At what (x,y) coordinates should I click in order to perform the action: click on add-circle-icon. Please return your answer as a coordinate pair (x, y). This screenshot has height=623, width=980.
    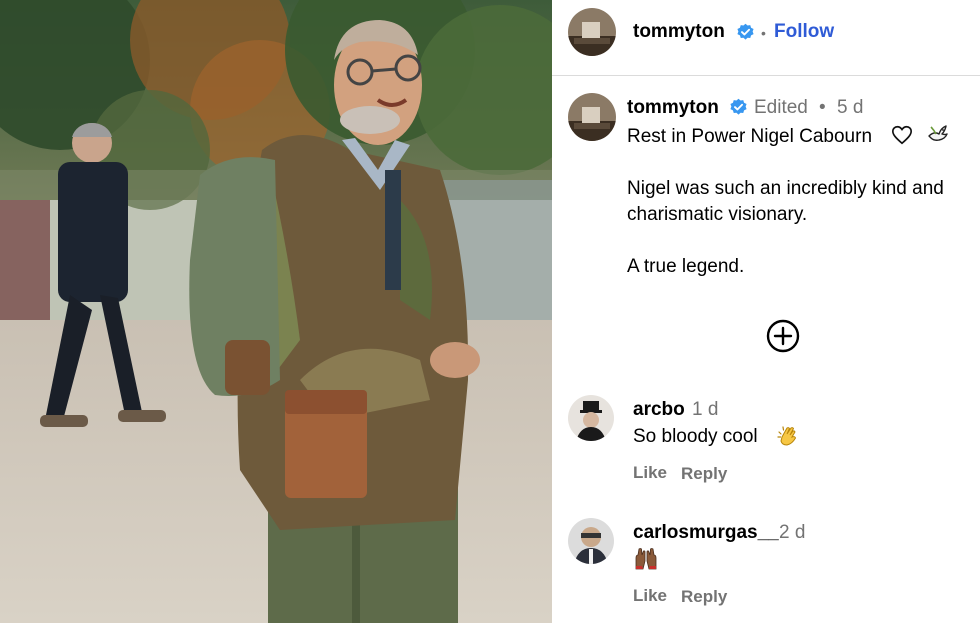
    Looking at the image, I should click on (783, 336).